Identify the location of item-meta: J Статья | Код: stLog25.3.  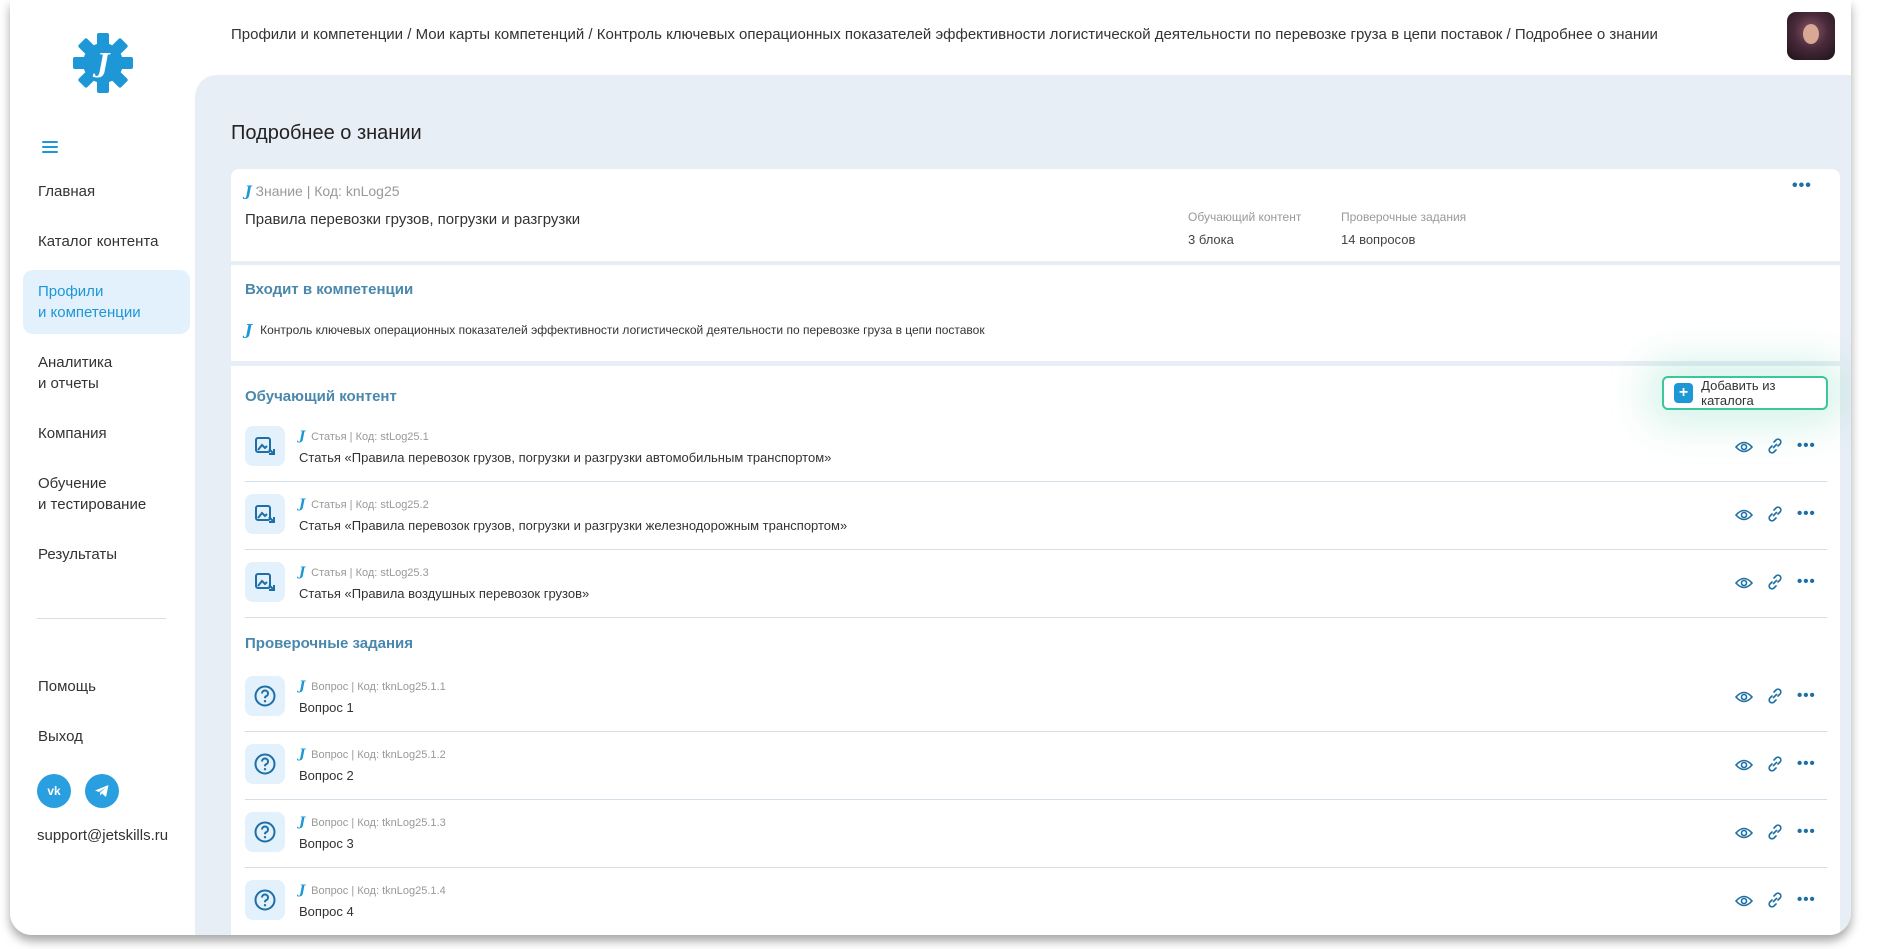
(364, 572).